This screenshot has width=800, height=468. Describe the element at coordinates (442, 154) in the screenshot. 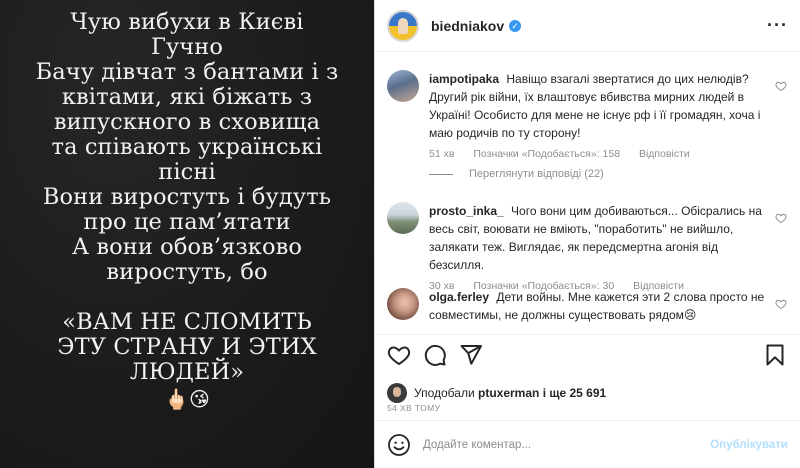

I see `comment-time: 51 хв` at that location.